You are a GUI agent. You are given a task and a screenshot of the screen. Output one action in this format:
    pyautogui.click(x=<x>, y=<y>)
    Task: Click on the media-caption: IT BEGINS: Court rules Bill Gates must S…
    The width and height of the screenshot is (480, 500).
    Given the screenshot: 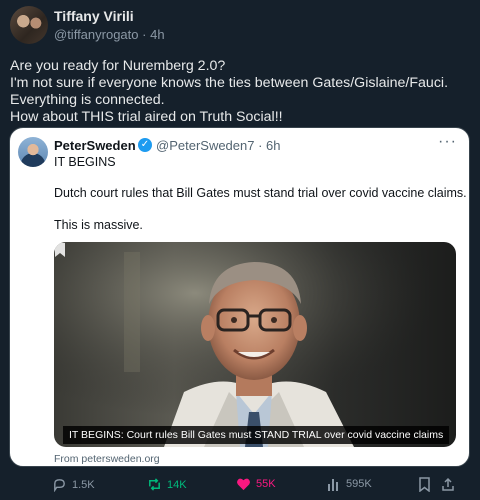 What is the action you would take?
    pyautogui.click(x=256, y=435)
    